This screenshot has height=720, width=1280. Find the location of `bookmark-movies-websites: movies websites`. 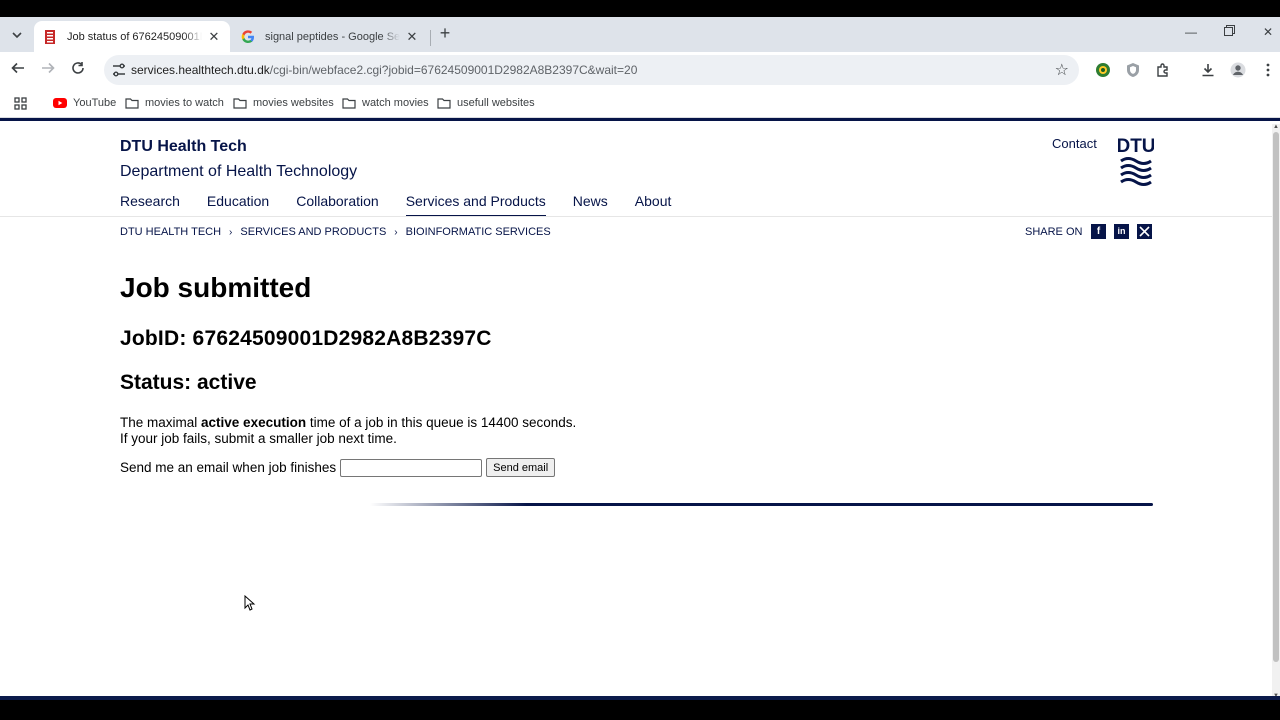

bookmark-movies-websites: movies websites is located at coordinates (283, 103).